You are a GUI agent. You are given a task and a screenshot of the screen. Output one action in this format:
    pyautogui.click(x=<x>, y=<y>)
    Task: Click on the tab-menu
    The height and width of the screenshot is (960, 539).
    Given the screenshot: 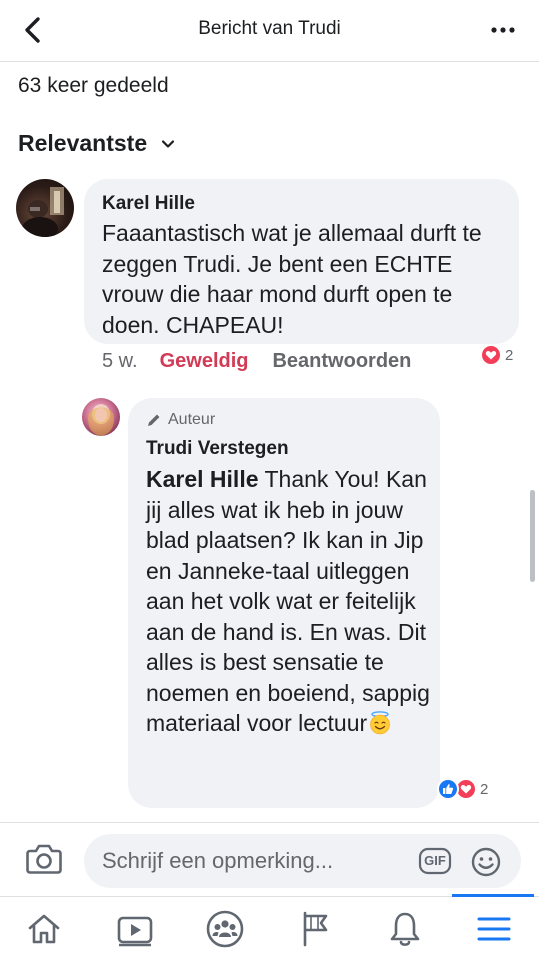 What is the action you would take?
    pyautogui.click(x=494, y=929)
    